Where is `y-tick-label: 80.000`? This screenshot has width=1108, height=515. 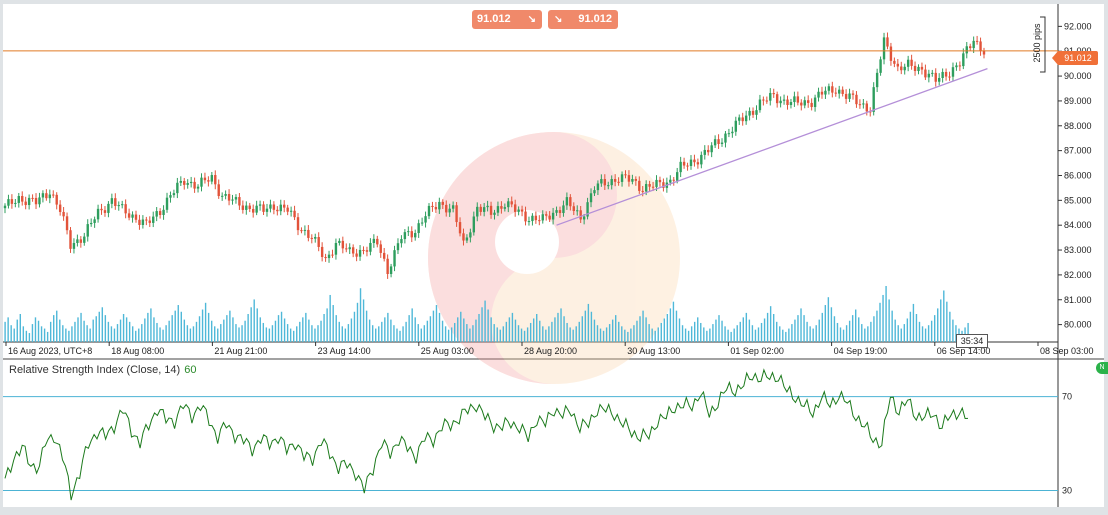 y-tick-label: 80.000 is located at coordinates (1078, 325).